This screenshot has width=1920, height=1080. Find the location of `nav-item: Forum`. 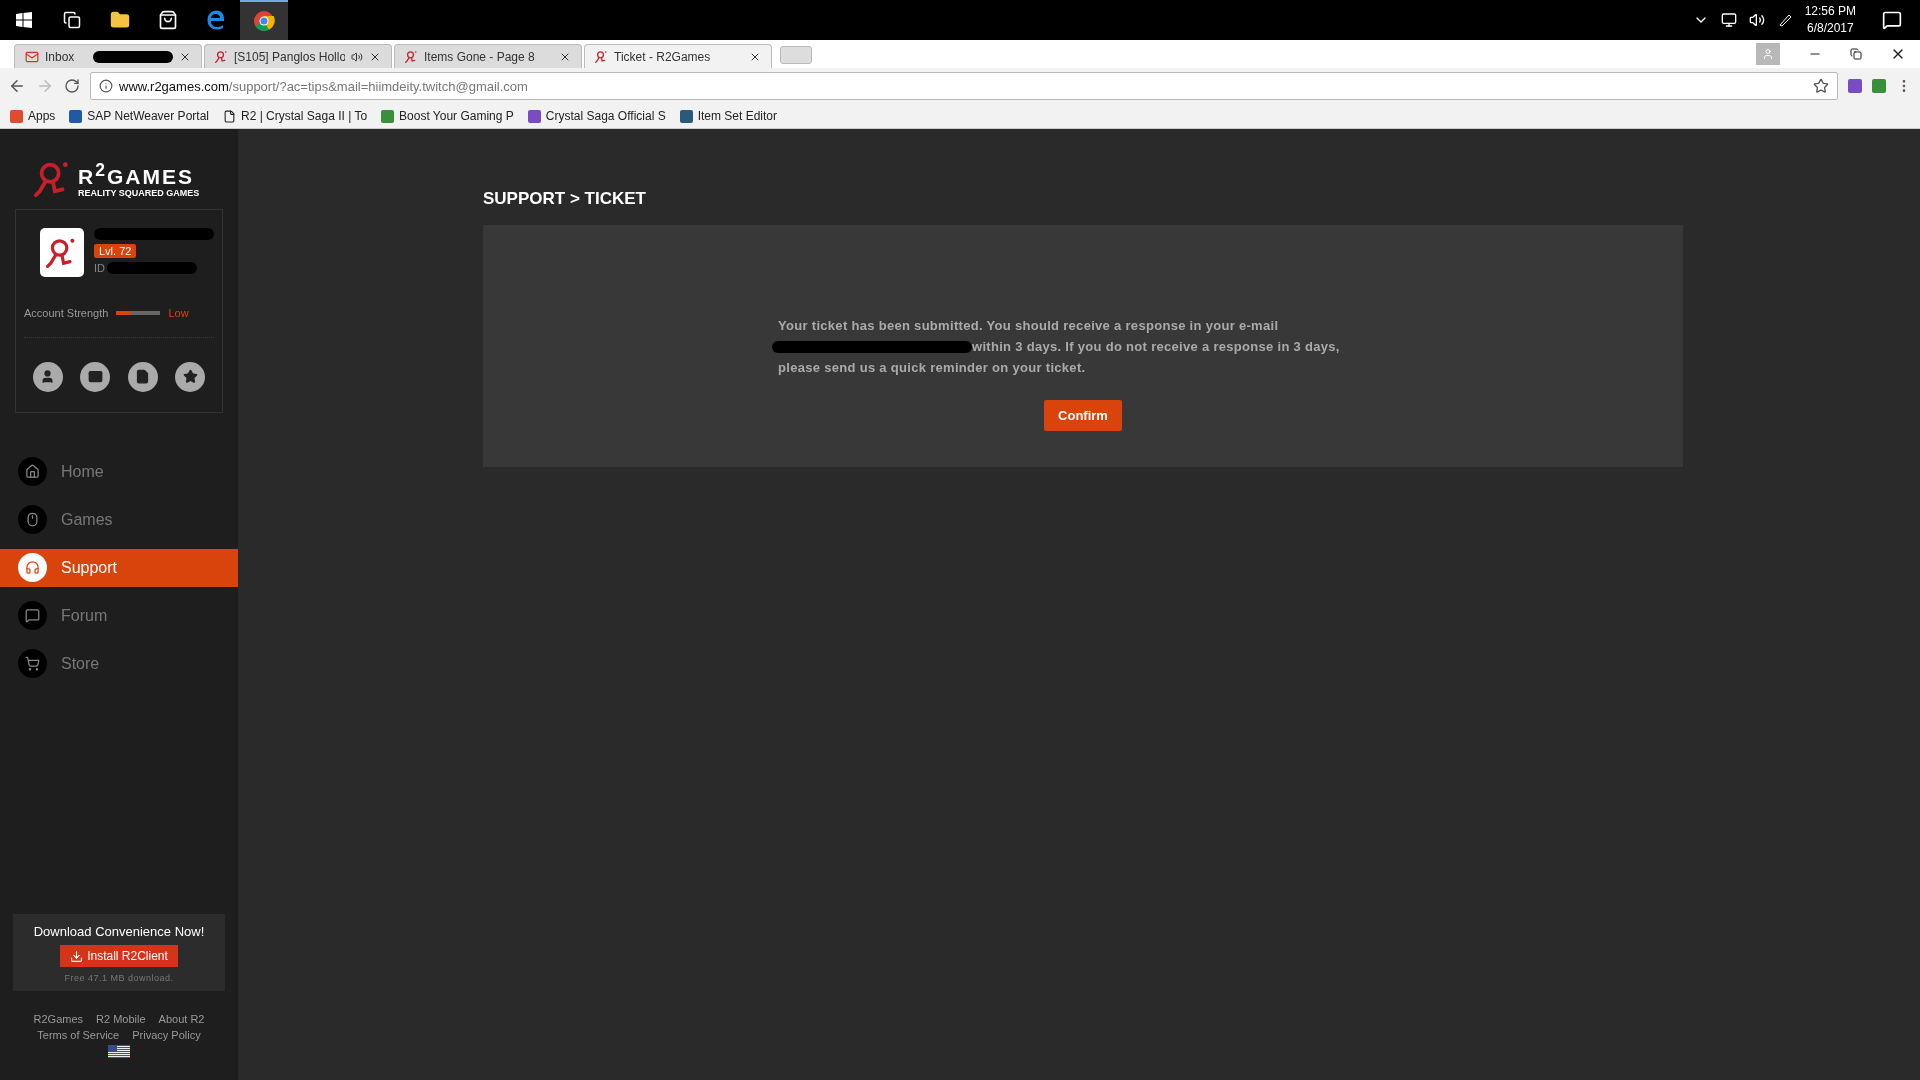

nav-item: Forum is located at coordinates (119, 615).